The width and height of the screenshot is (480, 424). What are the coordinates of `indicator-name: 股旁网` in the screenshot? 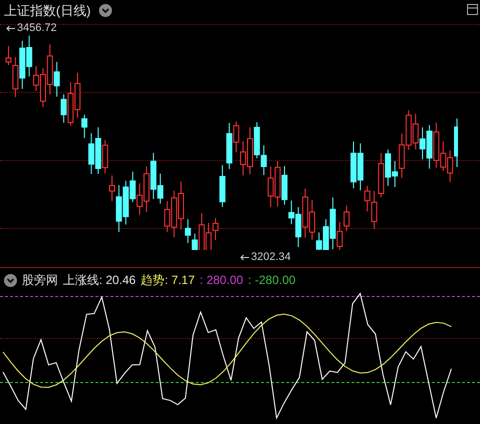 It's located at (40, 280).